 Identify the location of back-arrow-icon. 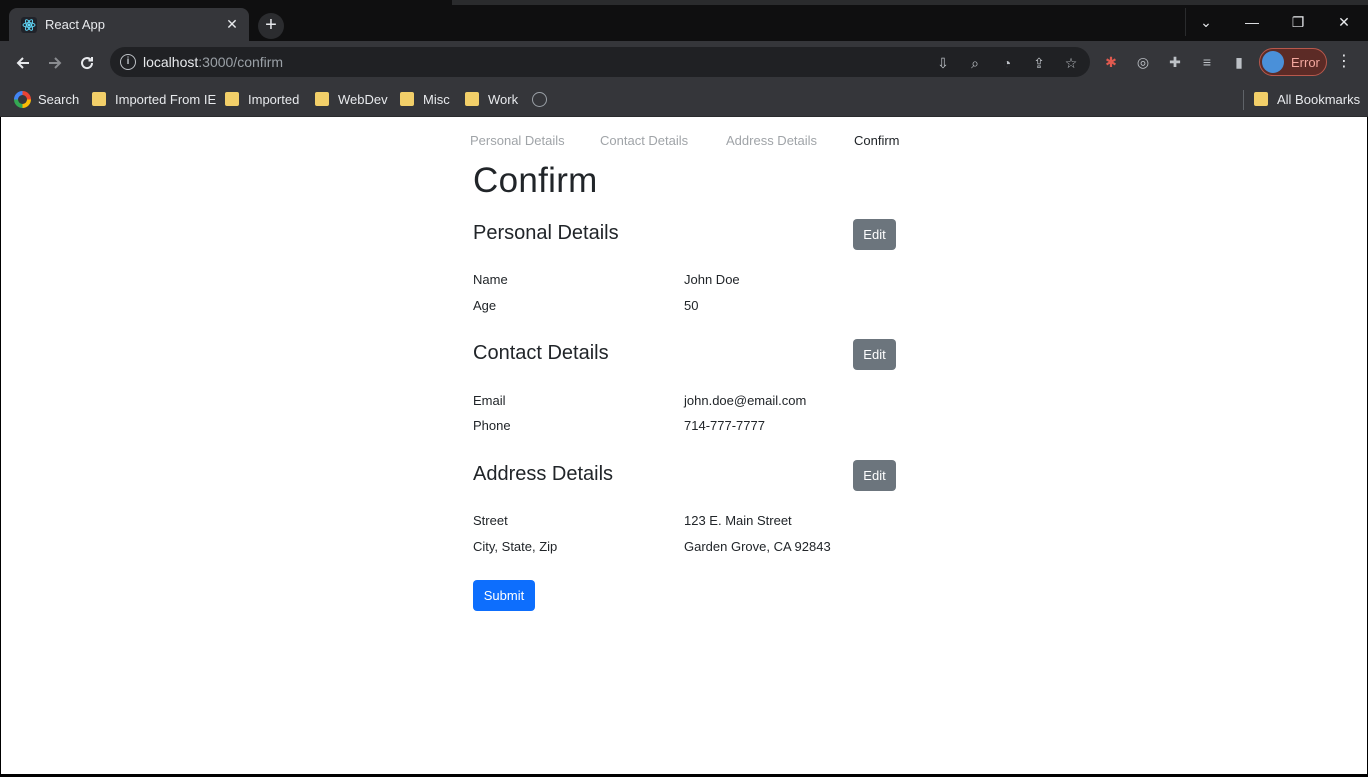
(22, 63).